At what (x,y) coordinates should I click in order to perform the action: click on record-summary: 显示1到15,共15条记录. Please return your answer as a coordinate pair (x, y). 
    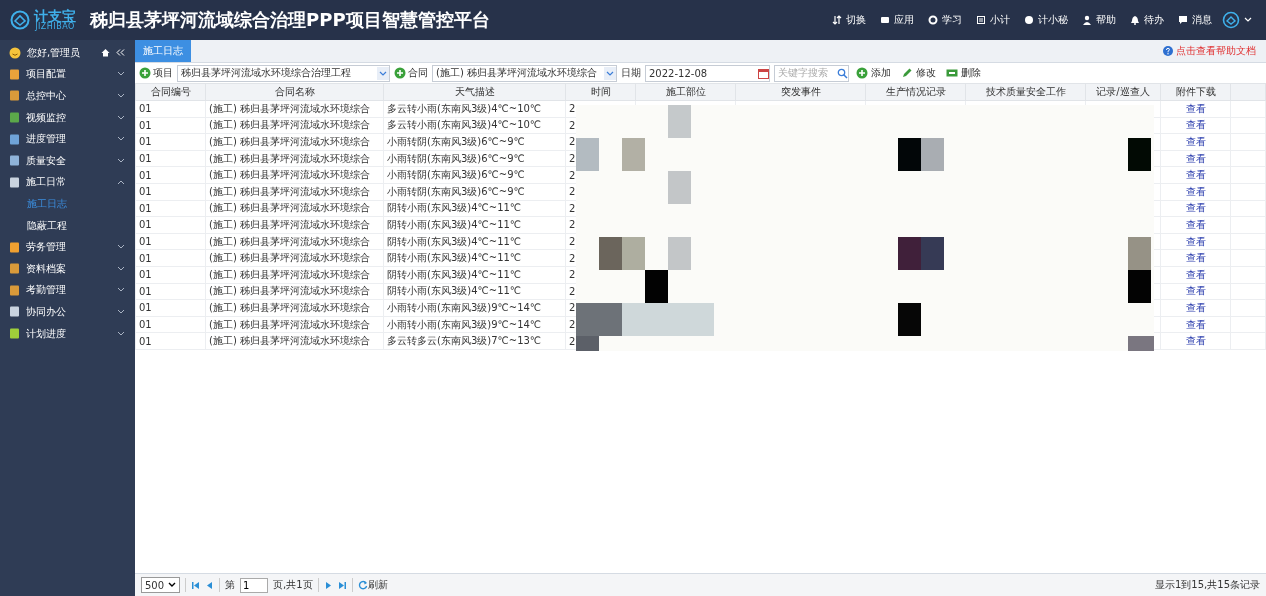
    Looking at the image, I should click on (1207, 585).